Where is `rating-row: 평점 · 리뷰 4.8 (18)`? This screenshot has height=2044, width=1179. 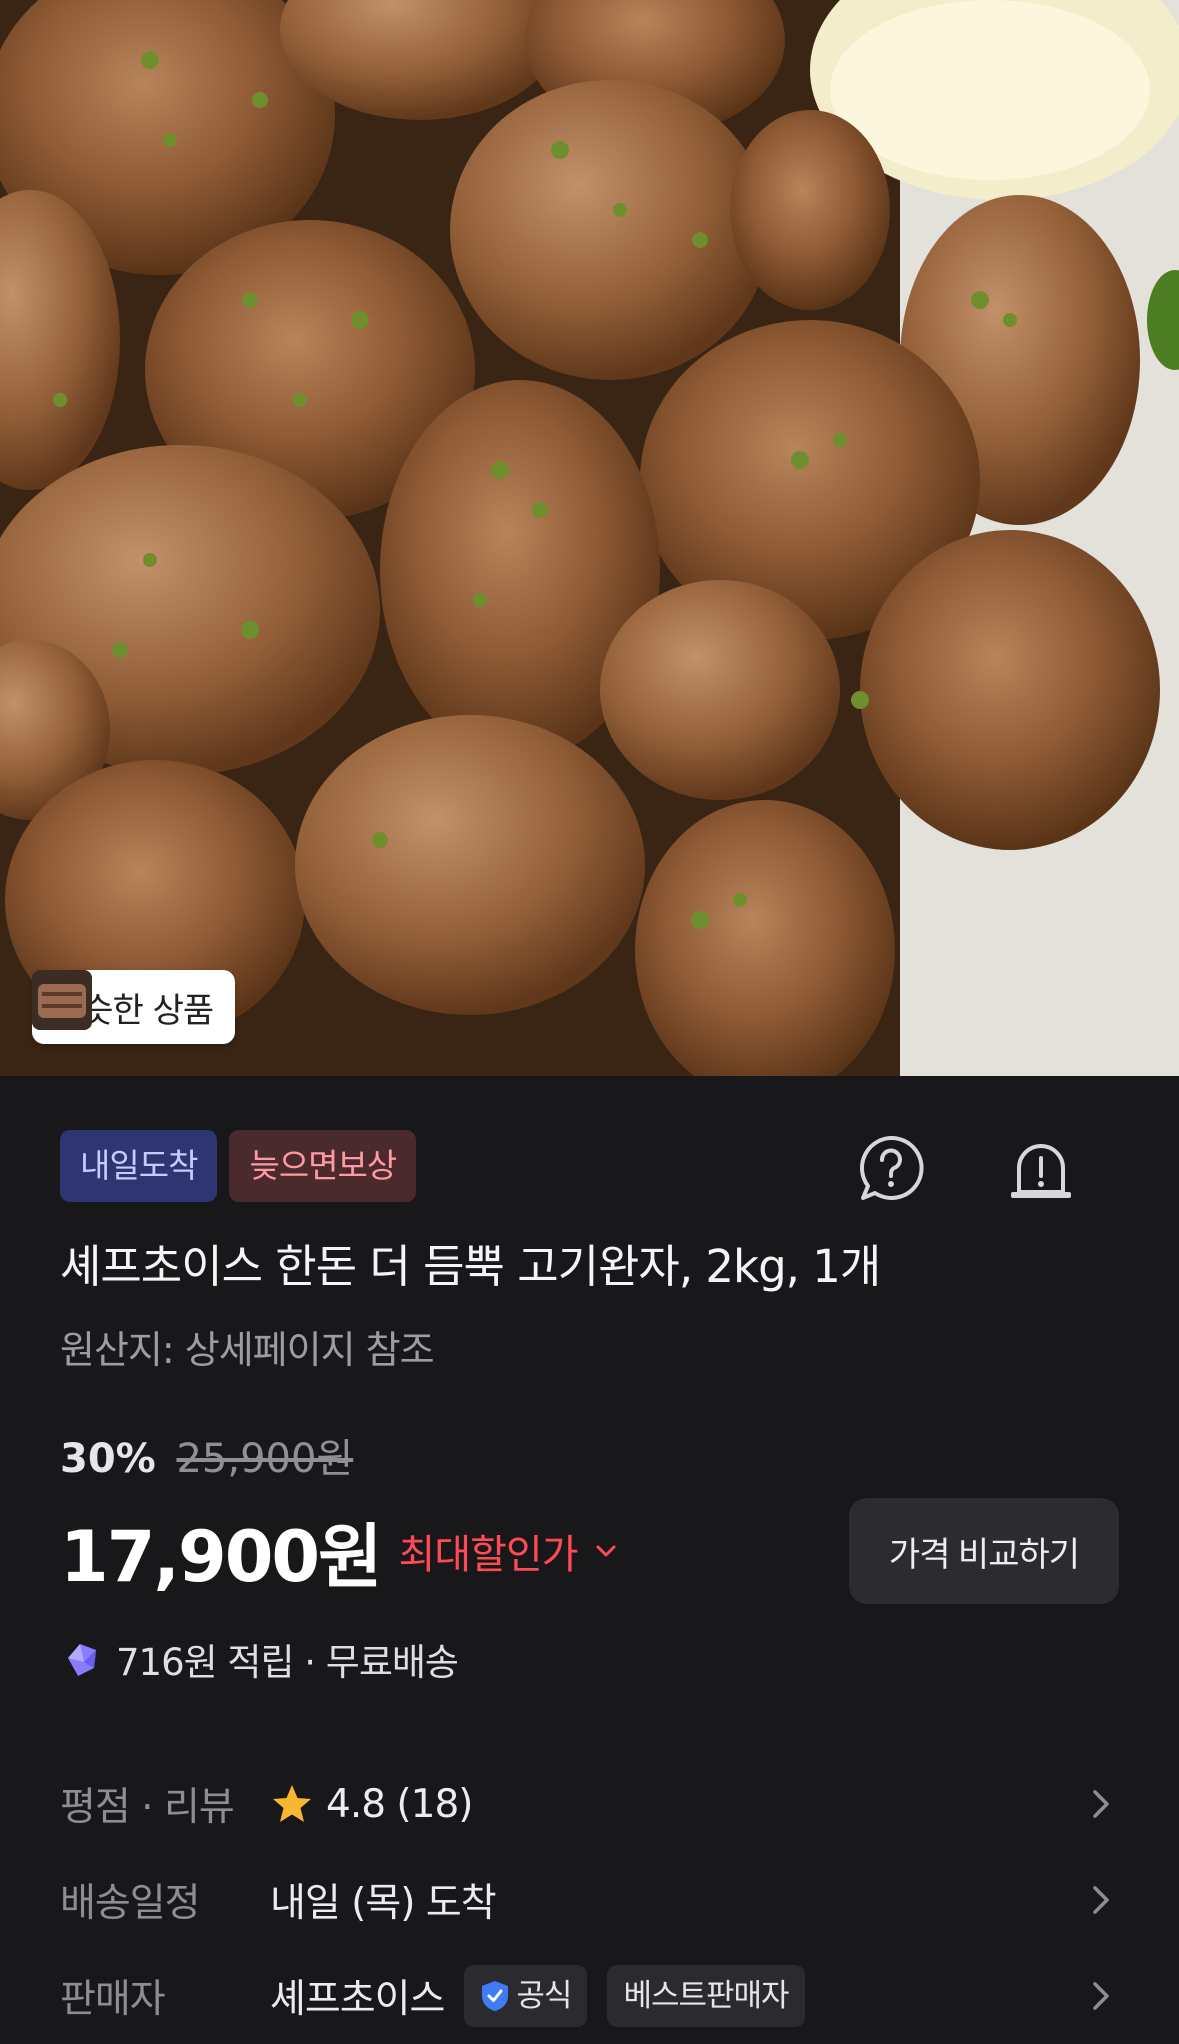 rating-row: 평점 · 리뷰 4.8 (18) is located at coordinates (589, 1804).